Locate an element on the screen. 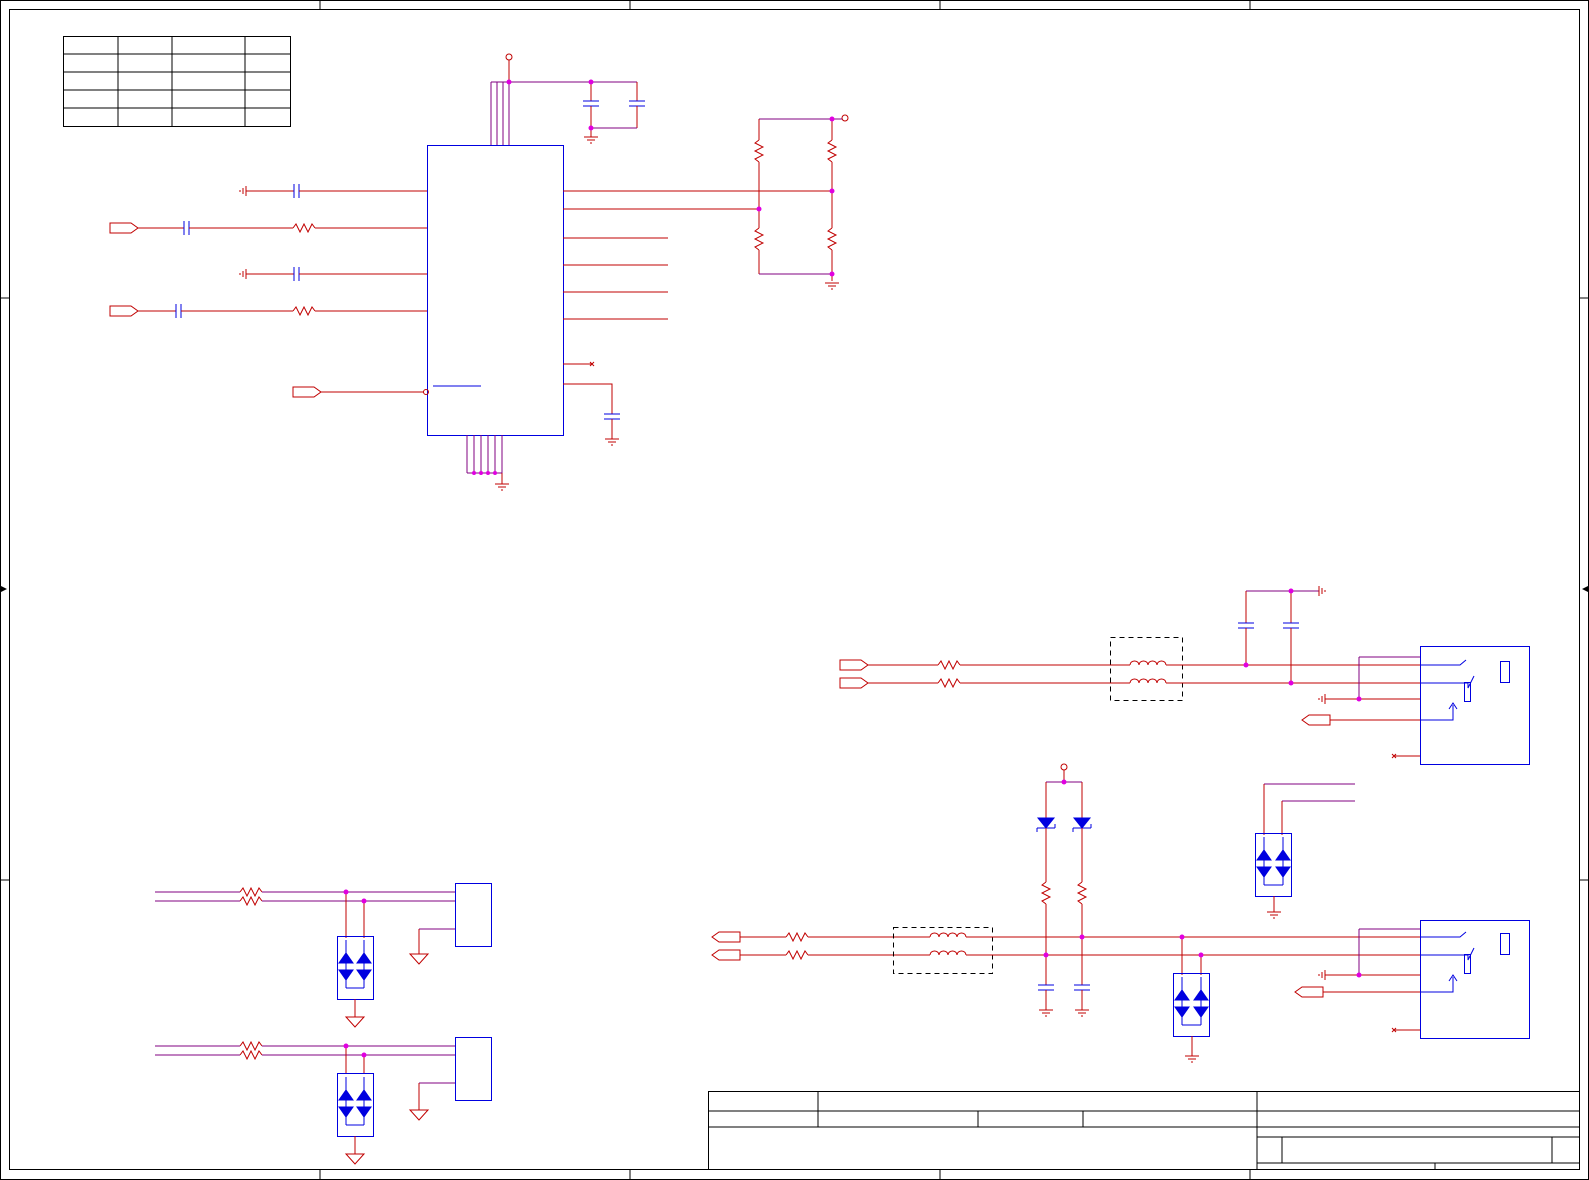 This screenshot has width=1589, height=1180. ic-bottom-ground is located at coordinates (487, 463).